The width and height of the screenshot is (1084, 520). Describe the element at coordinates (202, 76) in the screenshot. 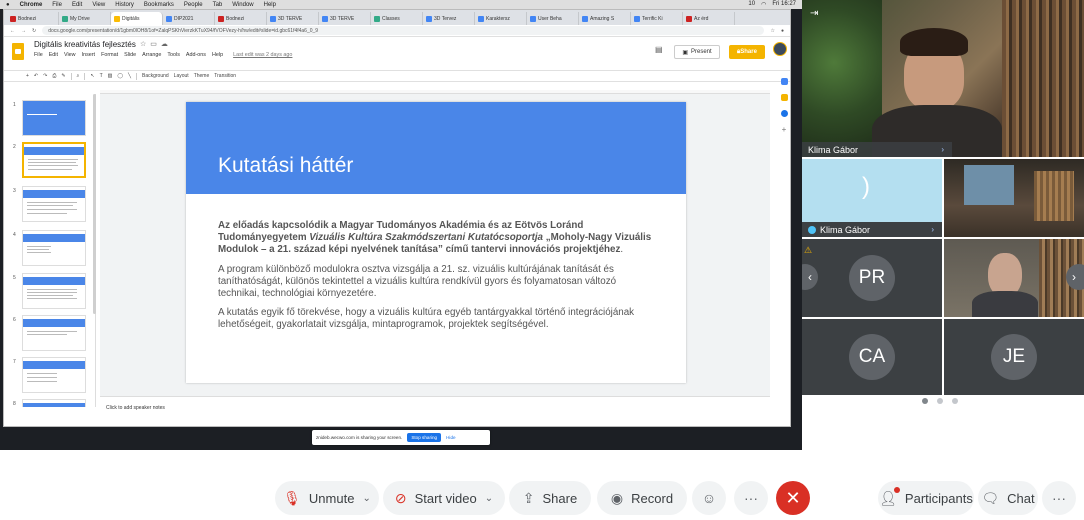

I see `toolbar-theme: Theme` at that location.